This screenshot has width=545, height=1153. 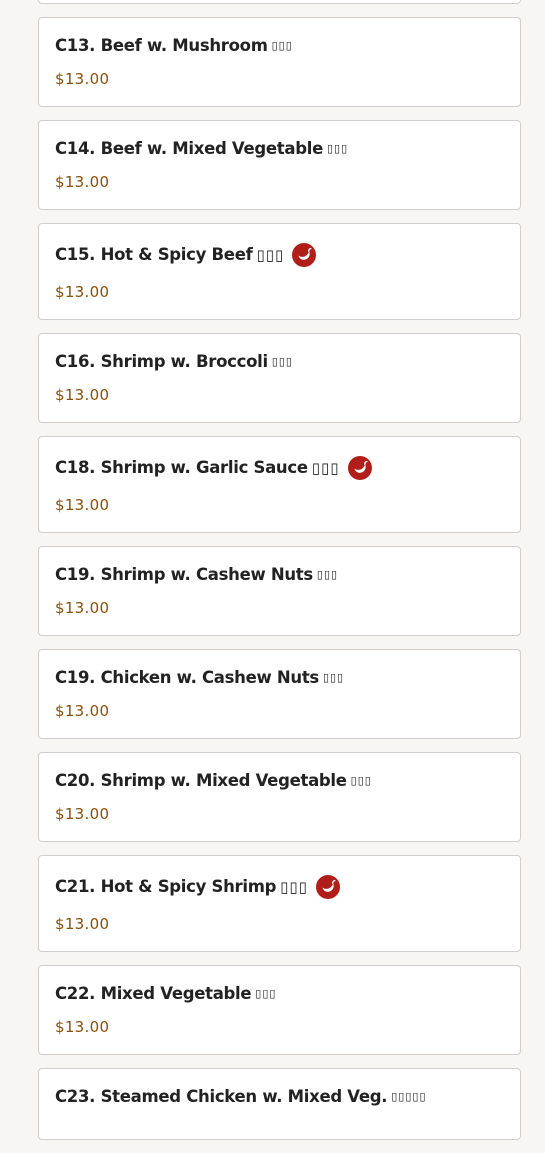 What do you see at coordinates (279, 694) in the screenshot?
I see `menu-item-card: C19. Chicken w. Cashew Nuts ▯▯▯ $13.00` at bounding box center [279, 694].